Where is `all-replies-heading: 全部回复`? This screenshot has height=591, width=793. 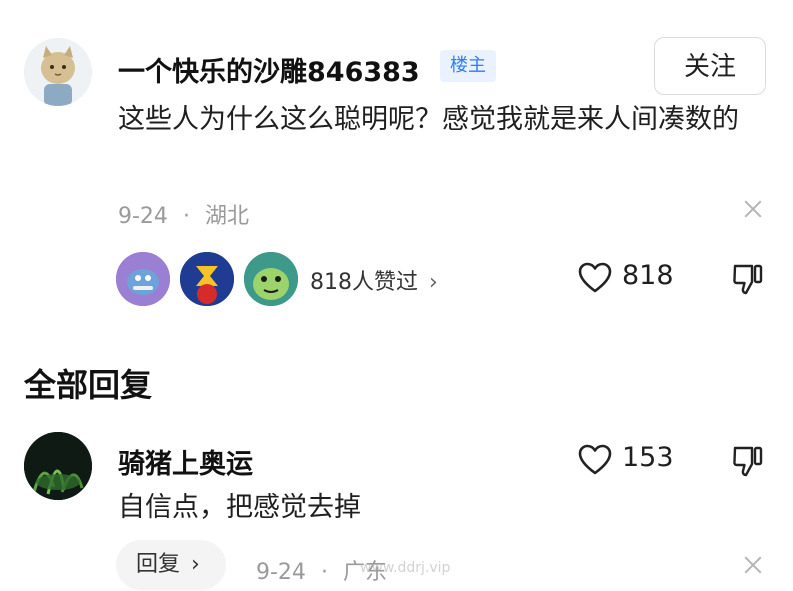
all-replies-heading: 全部回复 is located at coordinates (88, 385).